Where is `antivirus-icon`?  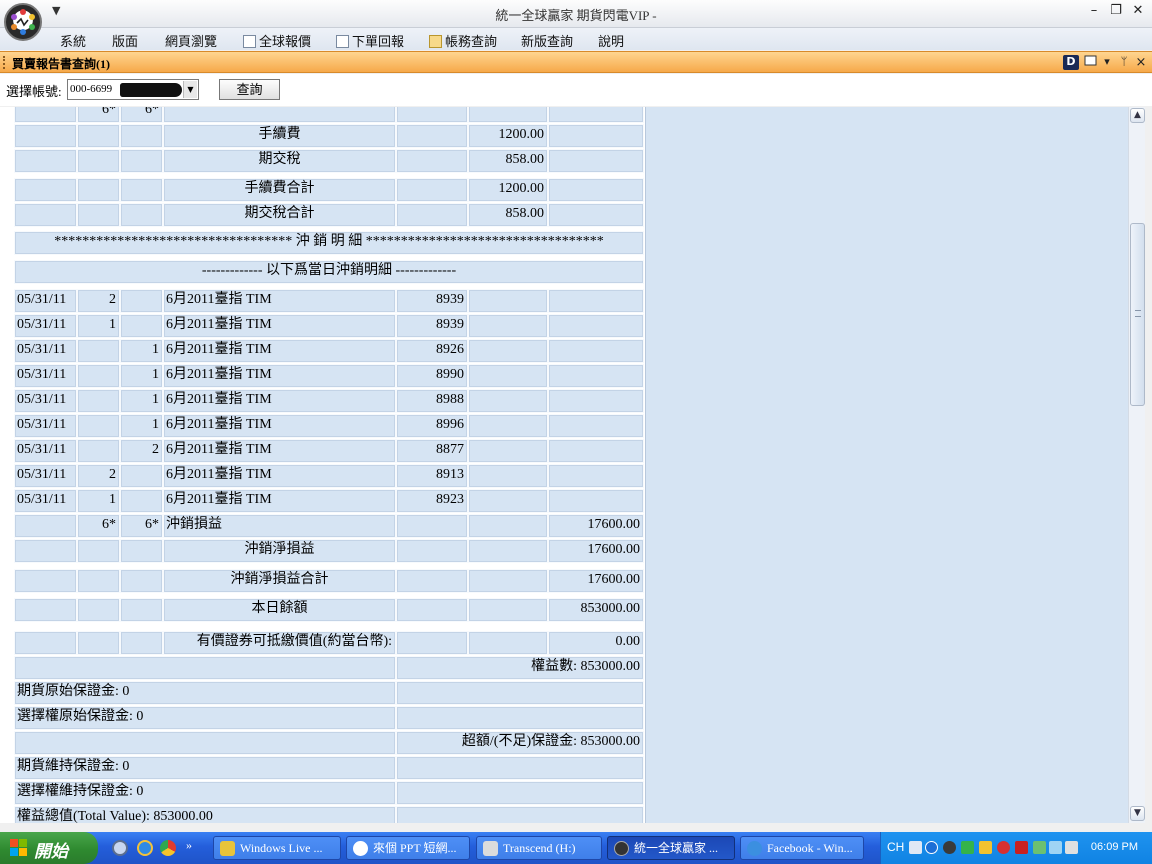 antivirus-icon is located at coordinates (1003, 847).